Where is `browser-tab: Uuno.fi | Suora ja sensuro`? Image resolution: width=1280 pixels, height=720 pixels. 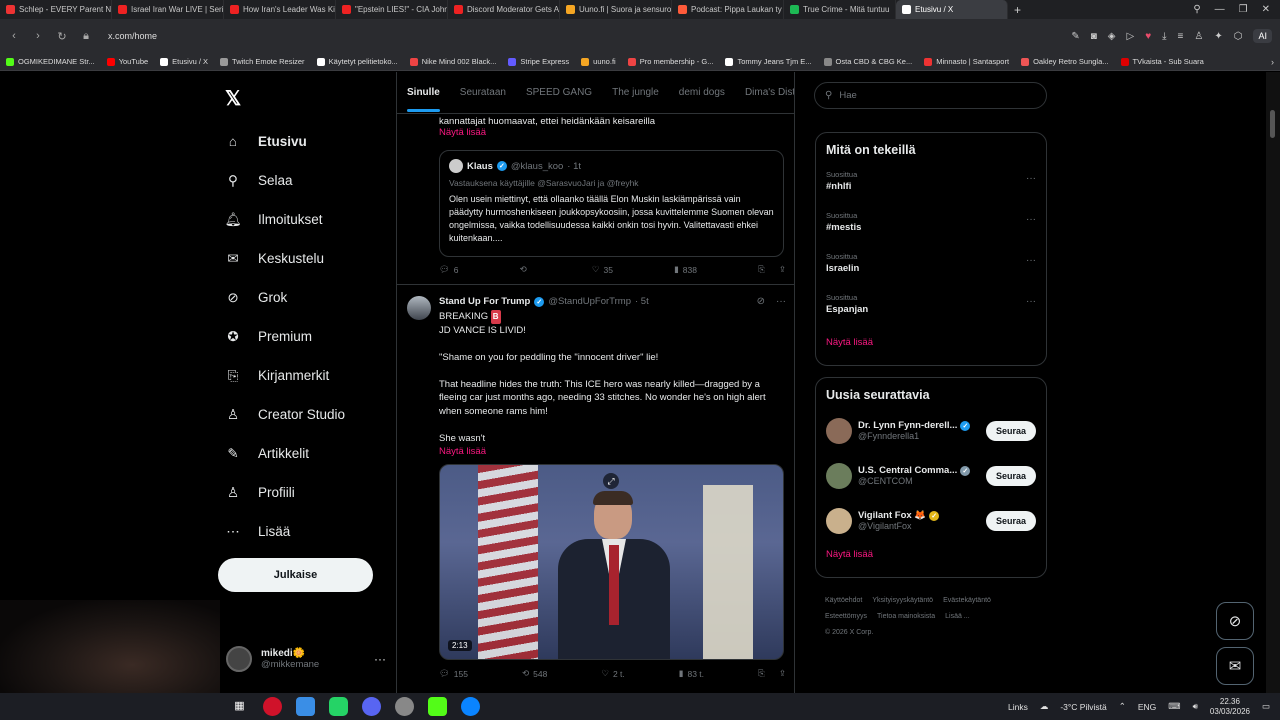 browser-tab: Uuno.fi | Suora ja sensuro is located at coordinates (616, 9).